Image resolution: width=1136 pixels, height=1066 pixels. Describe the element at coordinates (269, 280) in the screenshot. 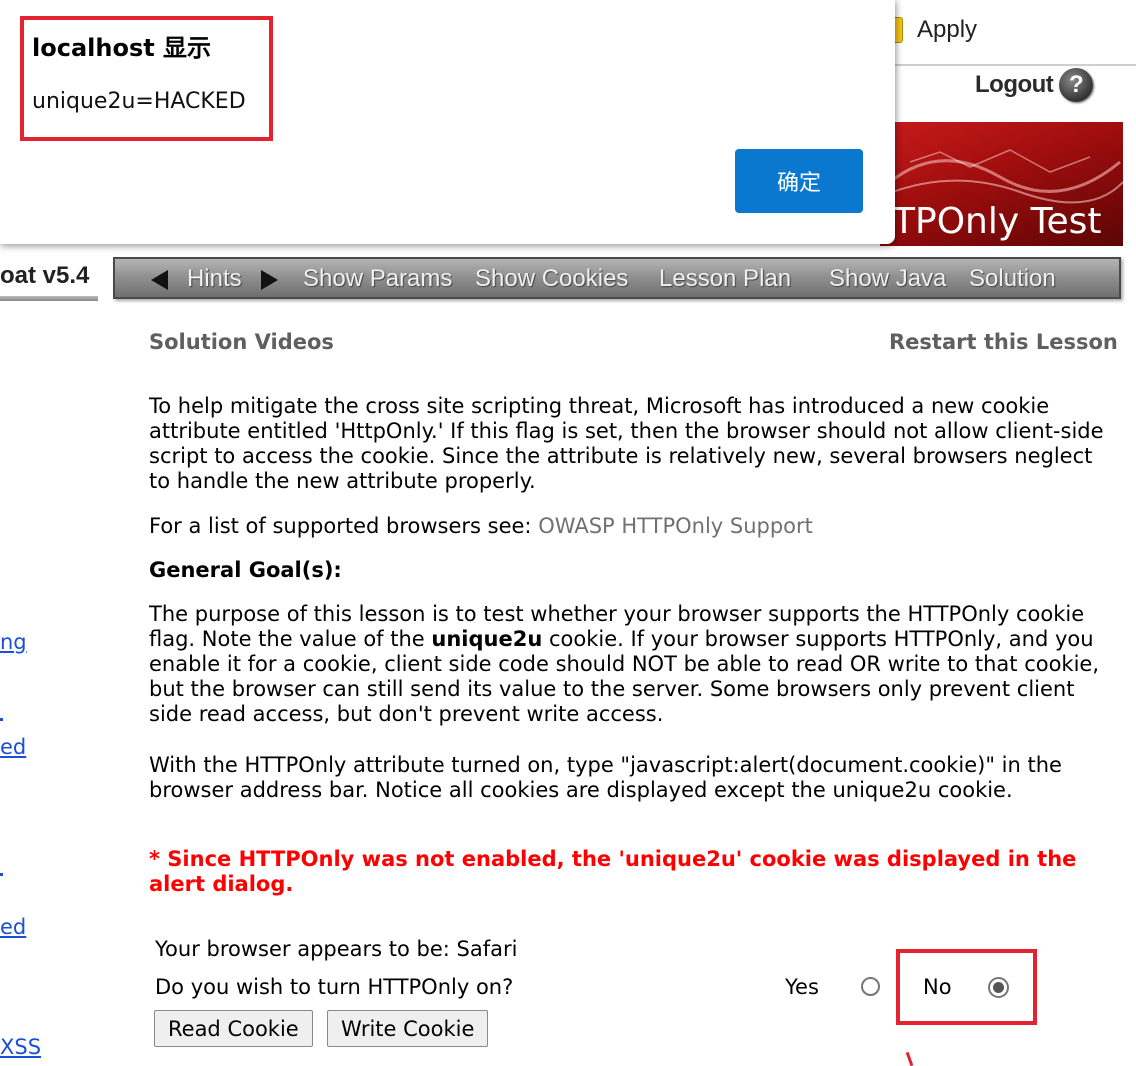

I see `next-hint-icon` at that location.